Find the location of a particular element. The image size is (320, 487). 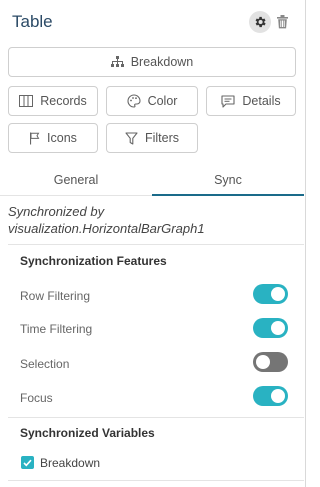

trash-icon is located at coordinates (282, 22).